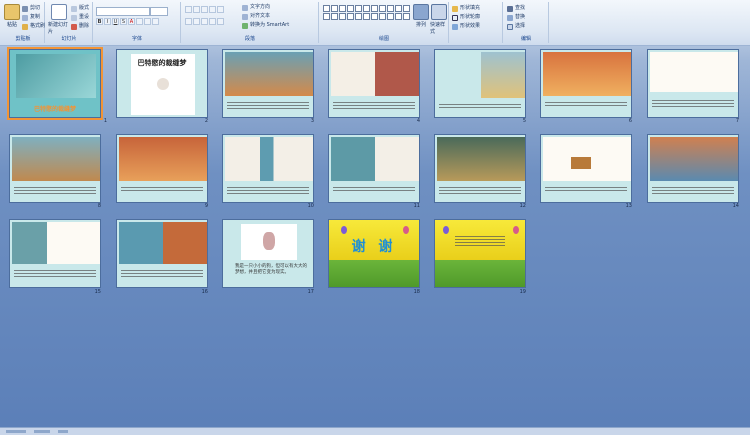 This screenshot has height=435, width=750. What do you see at coordinates (31, 8) in the screenshot?
I see `cut-button: 剪切` at bounding box center [31, 8].